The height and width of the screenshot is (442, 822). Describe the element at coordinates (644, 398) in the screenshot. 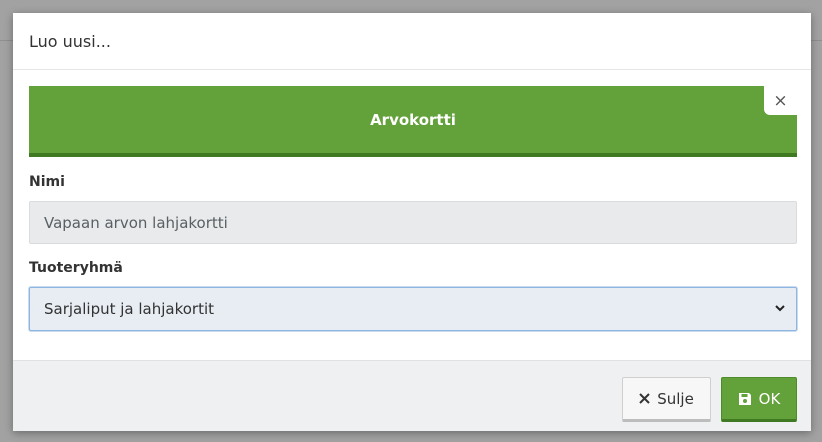

I see `x-icon` at that location.